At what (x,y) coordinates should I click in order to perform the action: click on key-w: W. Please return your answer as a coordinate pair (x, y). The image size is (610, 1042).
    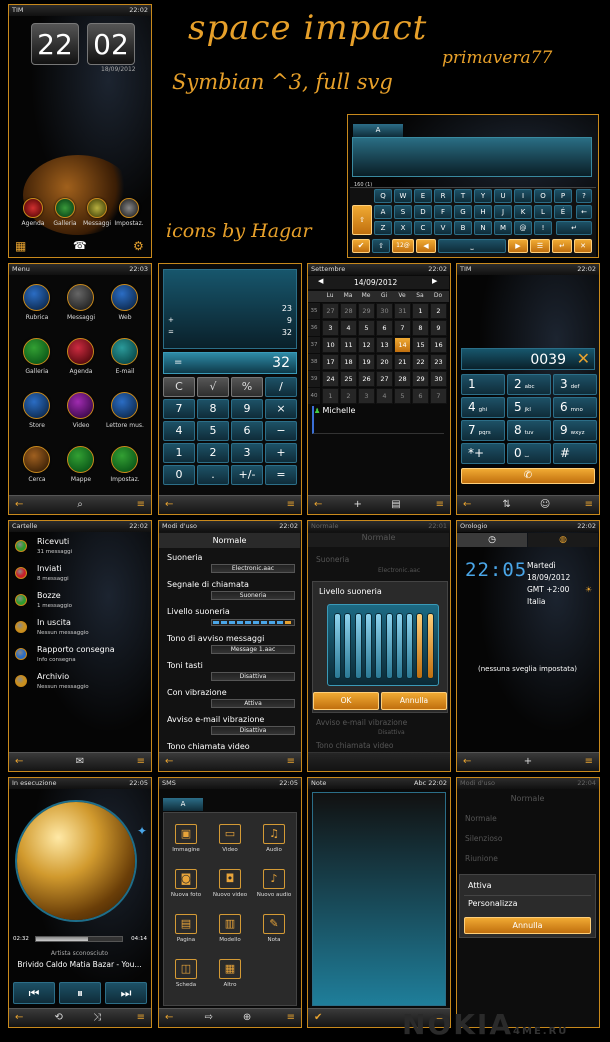
    Looking at the image, I should click on (403, 196).